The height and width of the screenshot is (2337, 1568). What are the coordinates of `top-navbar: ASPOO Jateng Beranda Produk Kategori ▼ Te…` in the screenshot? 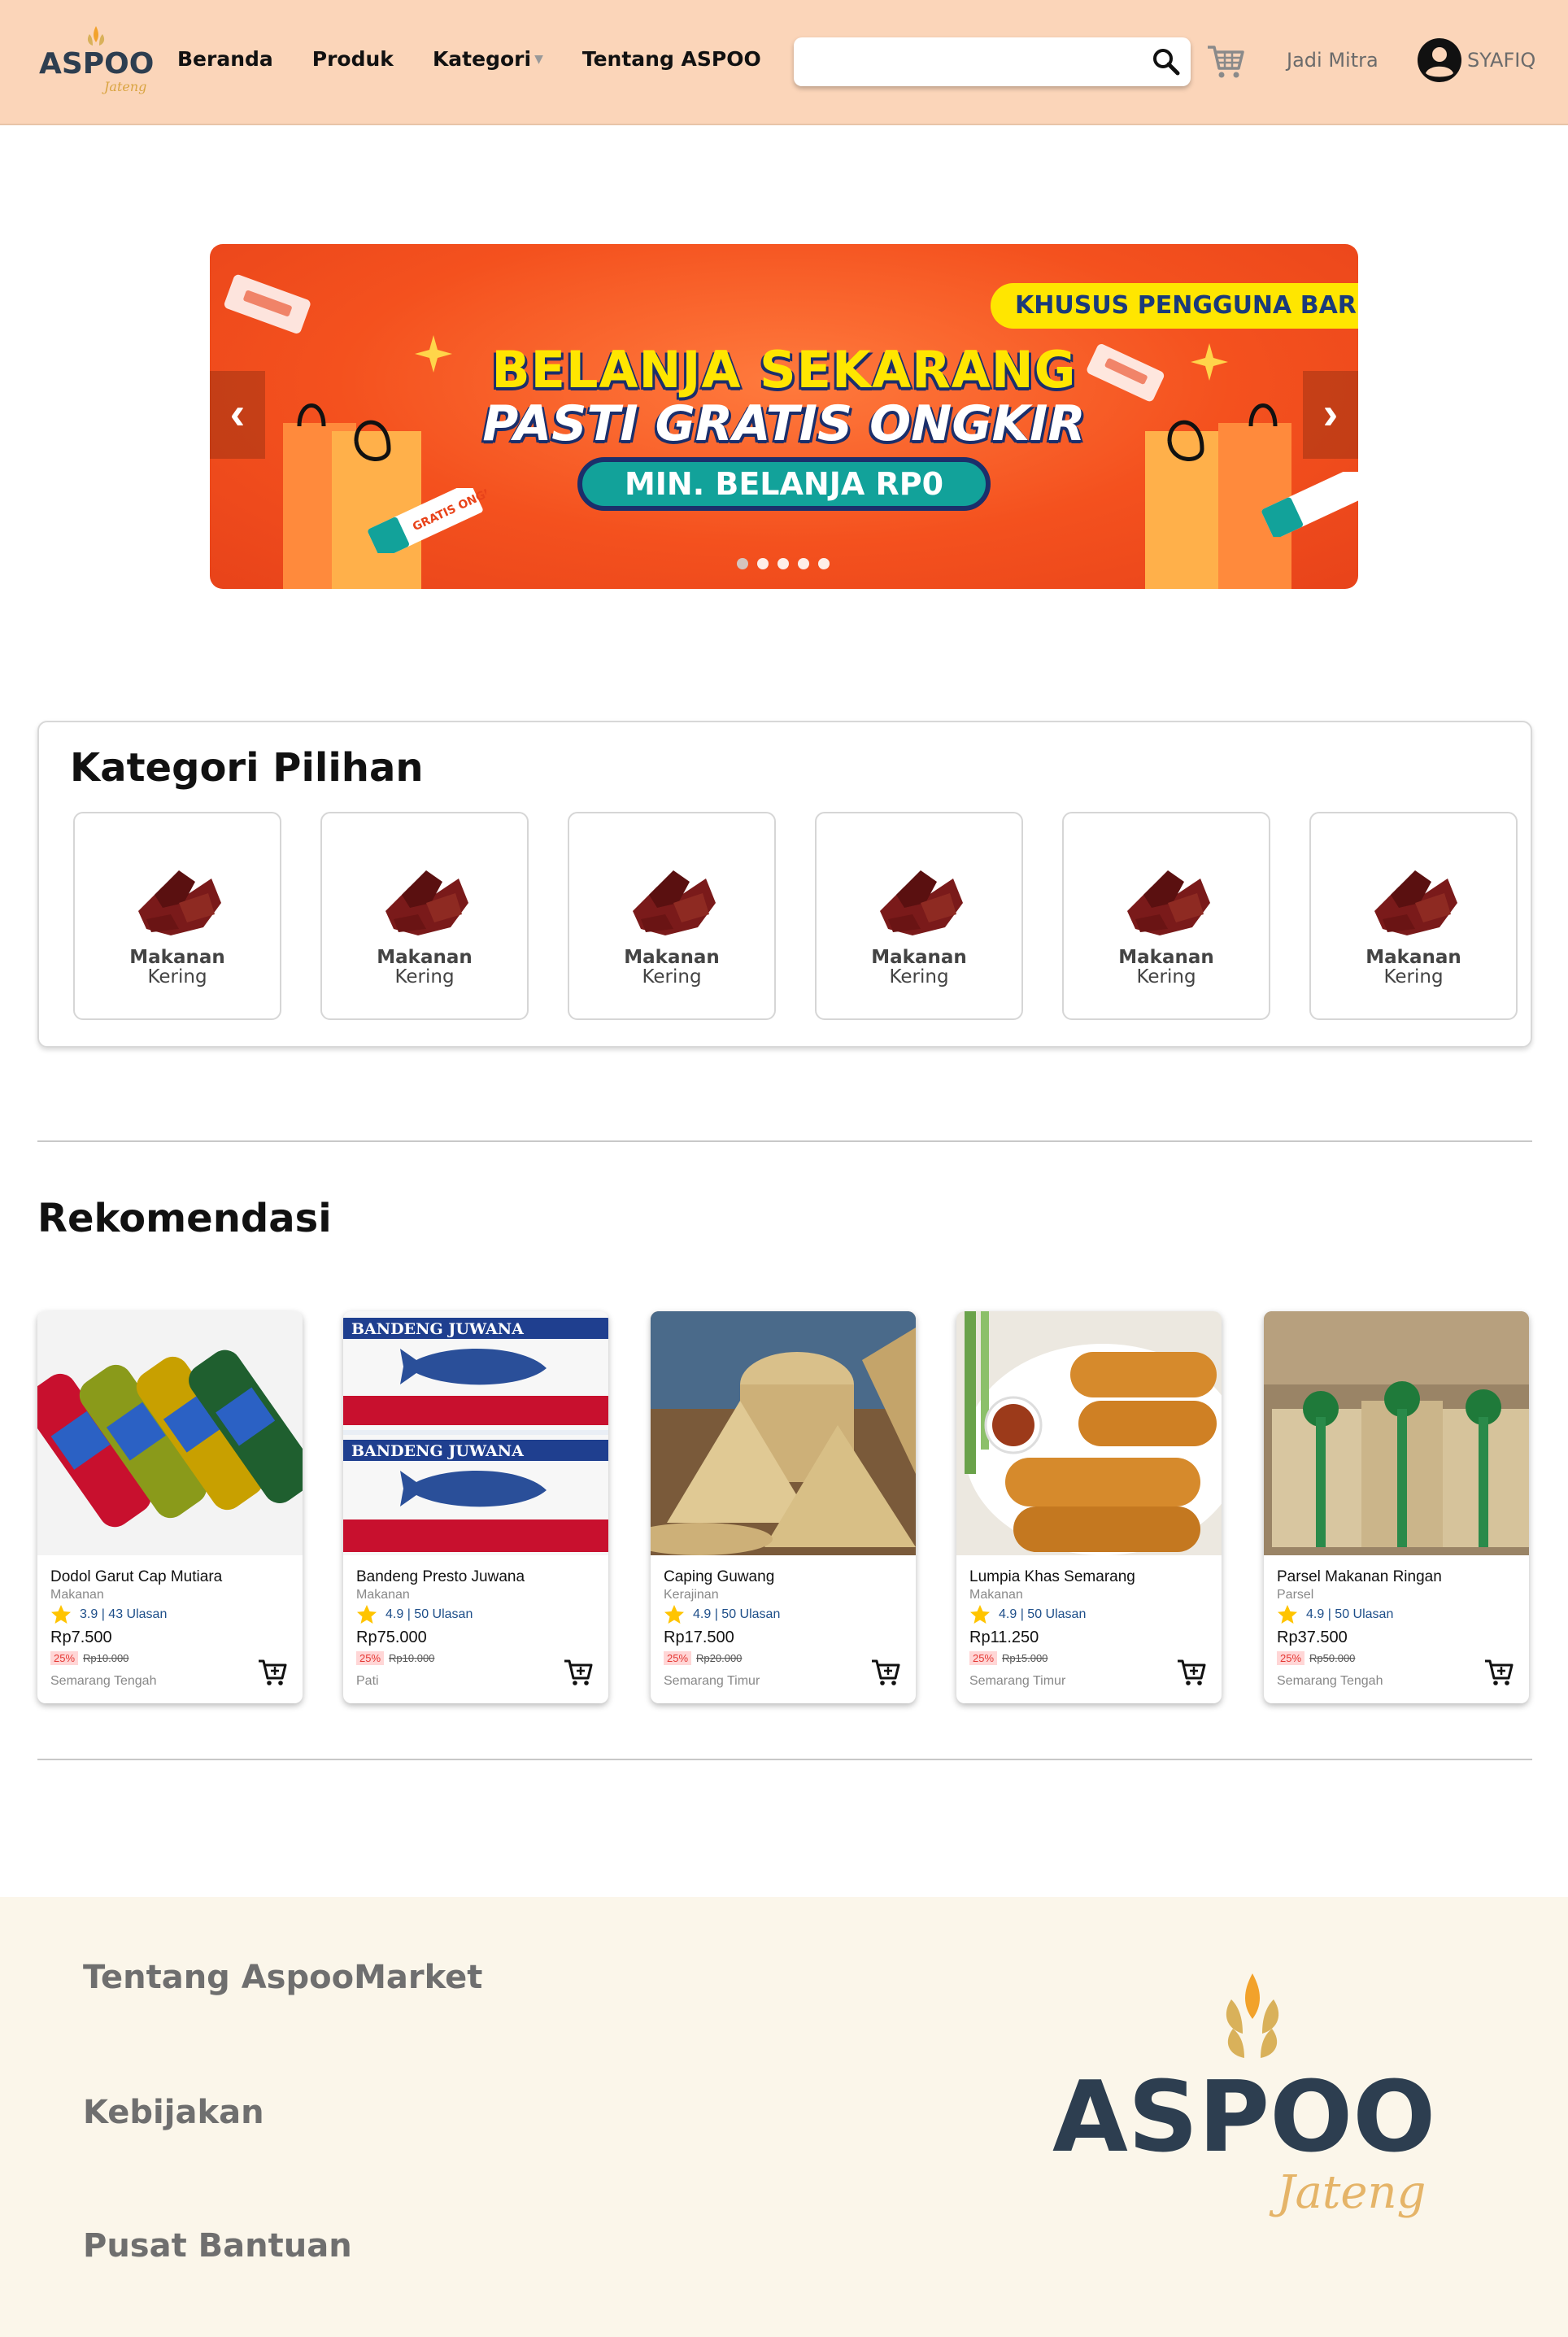 It's located at (784, 62).